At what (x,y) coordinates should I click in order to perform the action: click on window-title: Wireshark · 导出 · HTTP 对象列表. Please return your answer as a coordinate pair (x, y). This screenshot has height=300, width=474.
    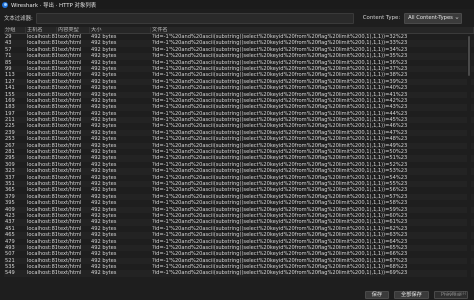
    Looking at the image, I should click on (54, 5).